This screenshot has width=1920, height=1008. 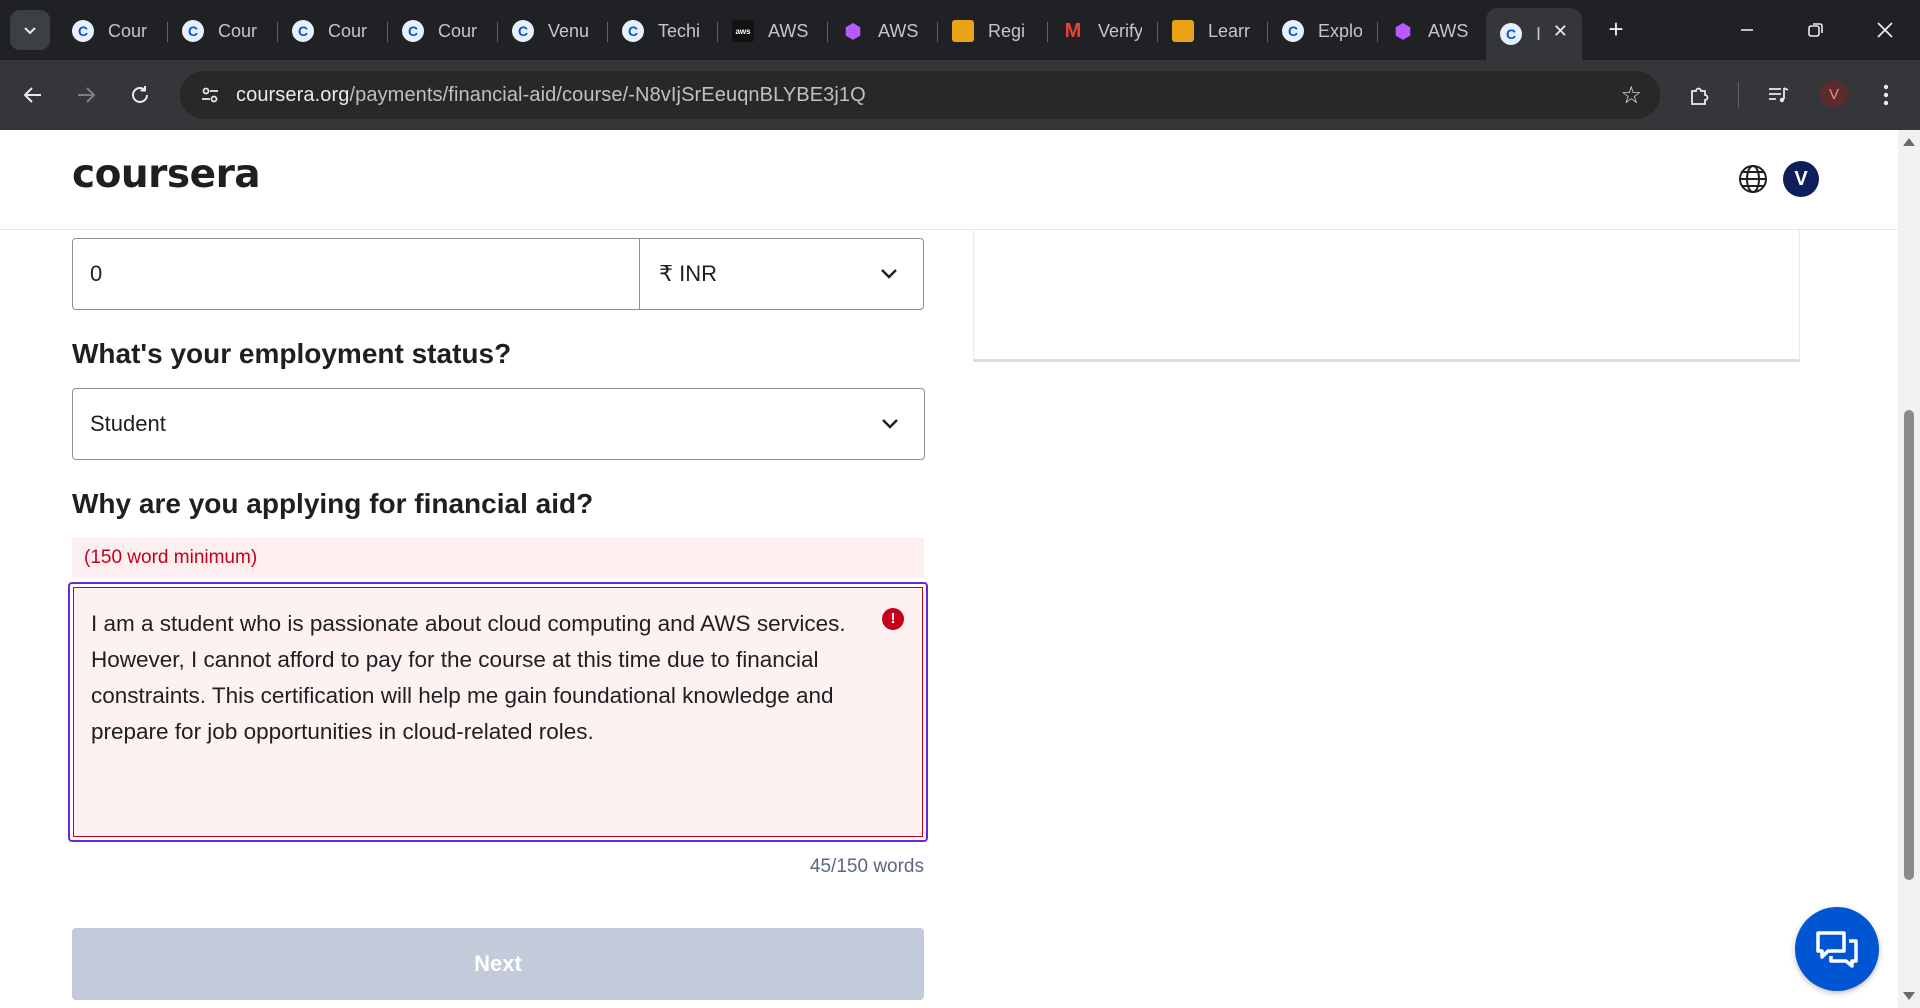 I want to click on tab-title: Regi, so click(x=1007, y=30).